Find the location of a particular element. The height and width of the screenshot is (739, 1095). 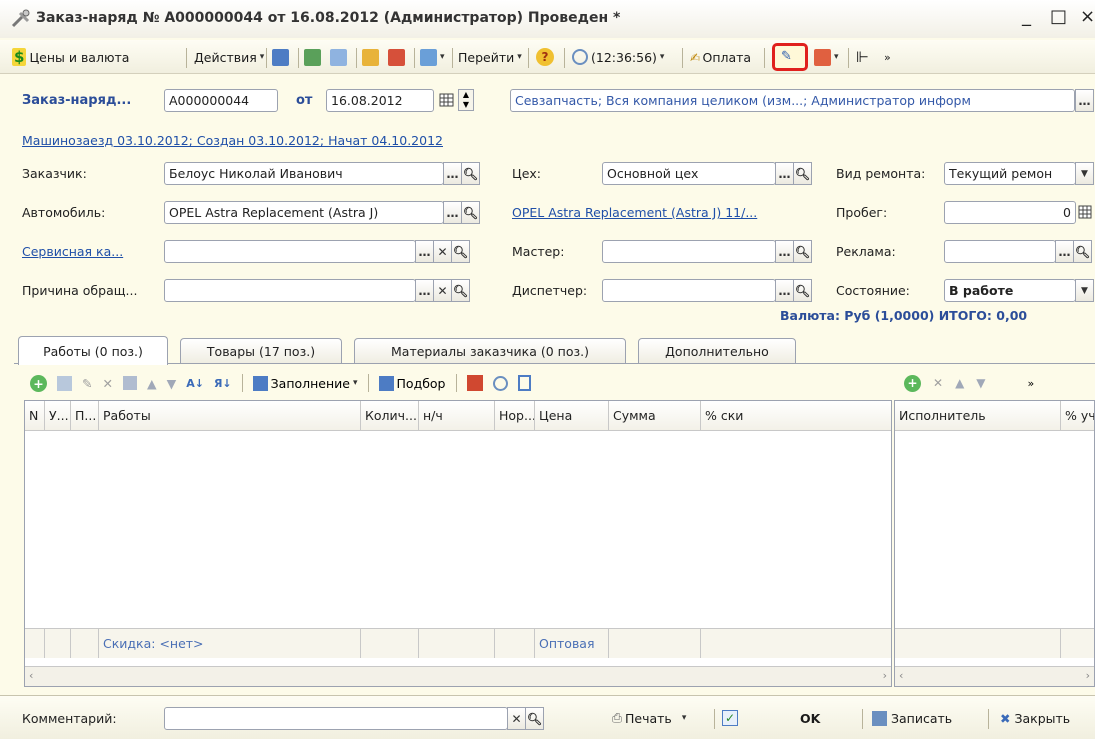

add-table-icon is located at coordinates (474, 383).